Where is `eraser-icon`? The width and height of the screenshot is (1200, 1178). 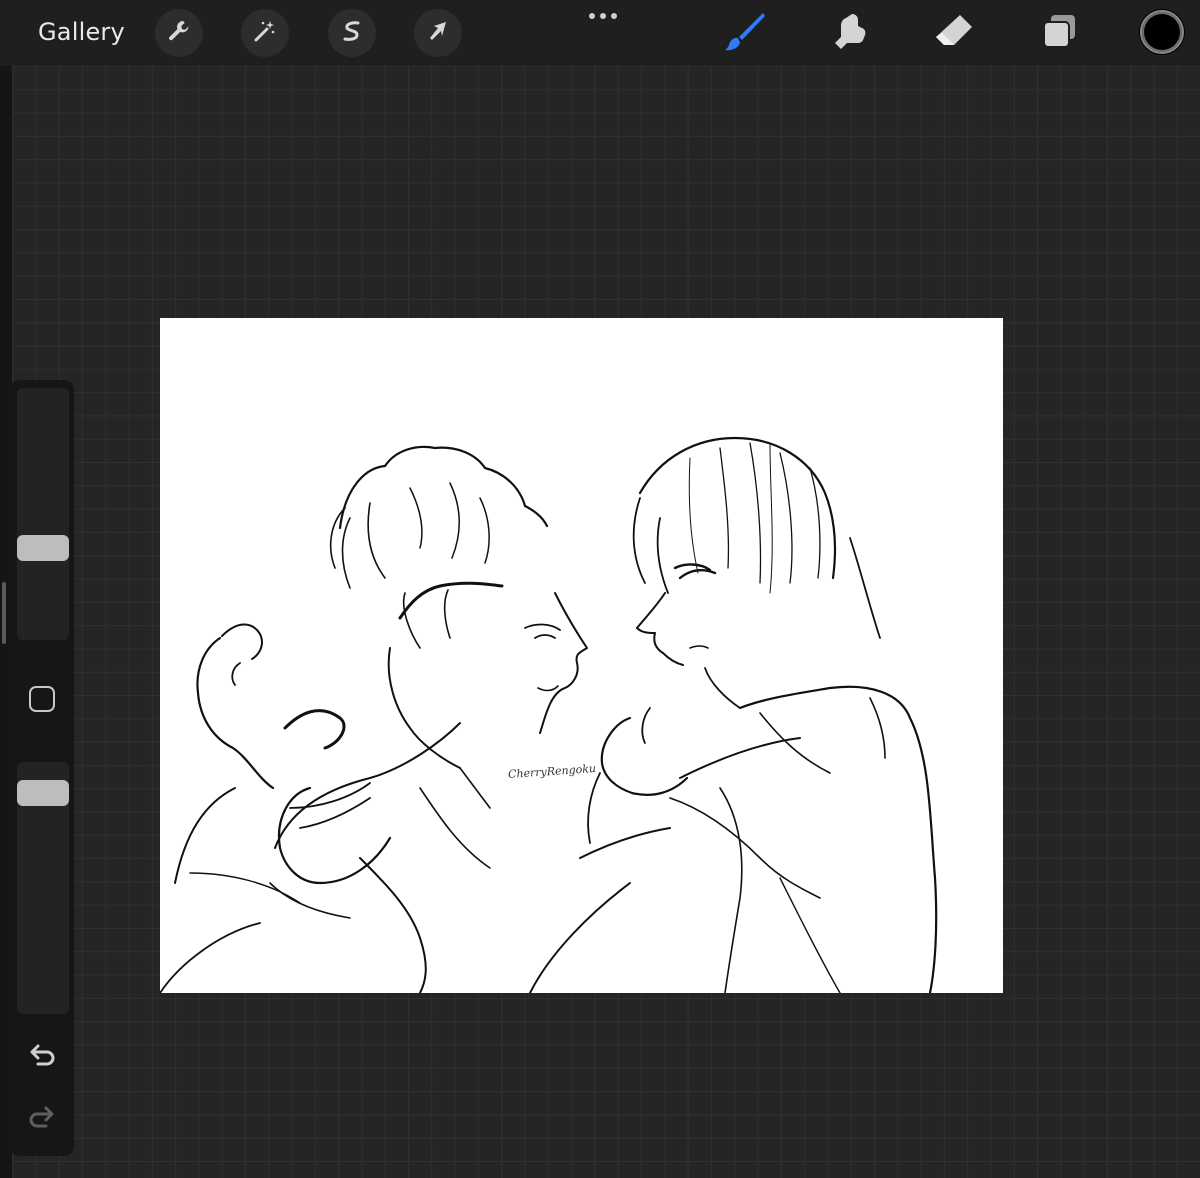
eraser-icon is located at coordinates (954, 33).